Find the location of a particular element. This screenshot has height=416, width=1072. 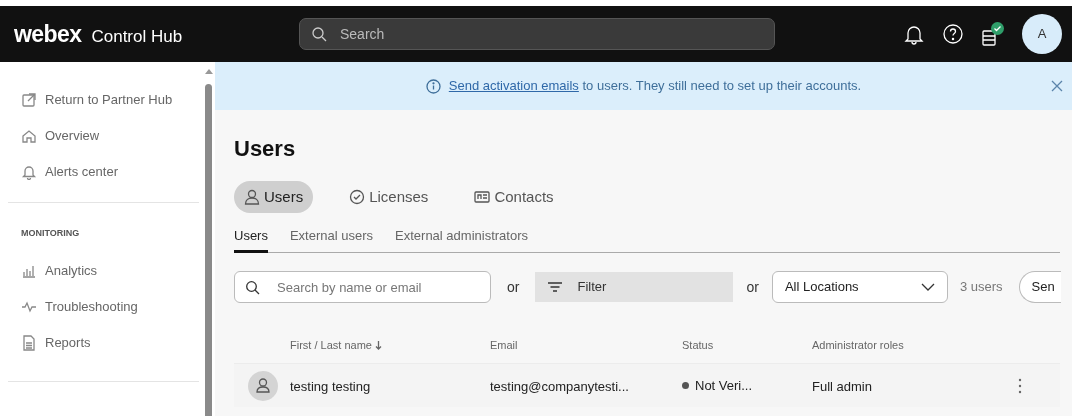

tab: Licenses is located at coordinates (389, 197).